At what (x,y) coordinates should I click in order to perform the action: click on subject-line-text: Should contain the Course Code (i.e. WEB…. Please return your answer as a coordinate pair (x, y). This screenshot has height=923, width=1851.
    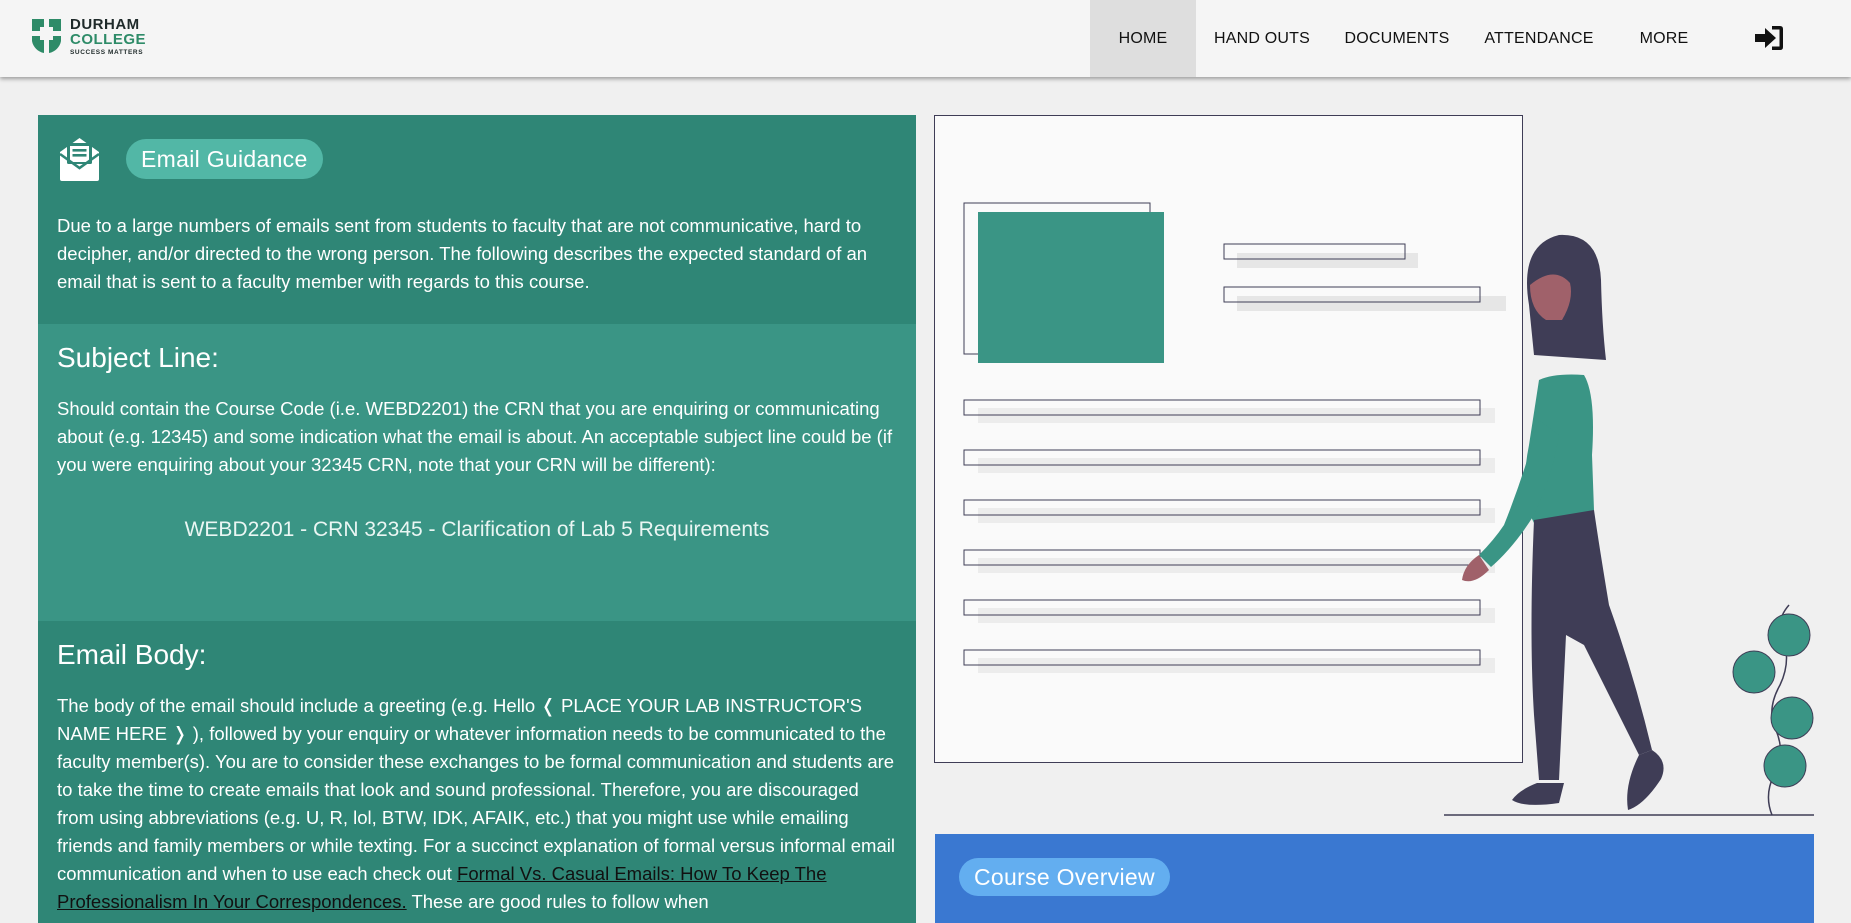
    Looking at the image, I should click on (475, 436).